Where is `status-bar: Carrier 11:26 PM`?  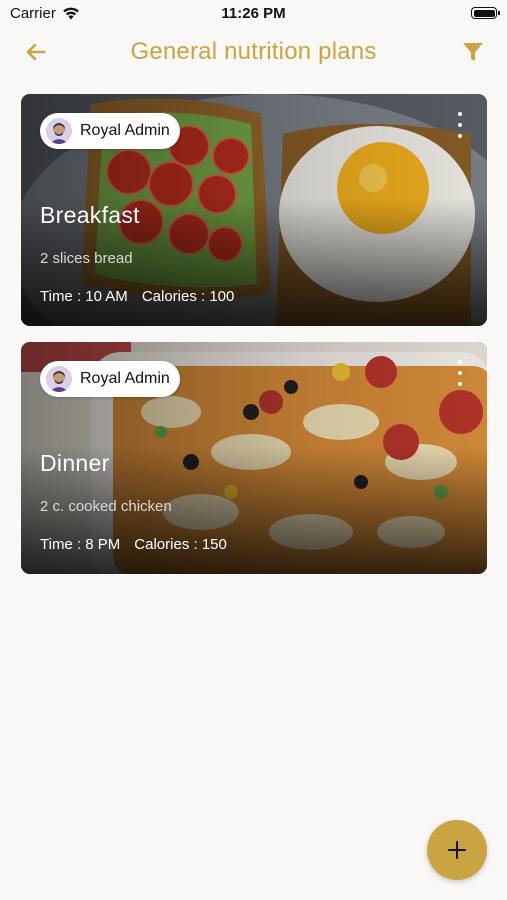 status-bar: Carrier 11:26 PM is located at coordinates (253, 15).